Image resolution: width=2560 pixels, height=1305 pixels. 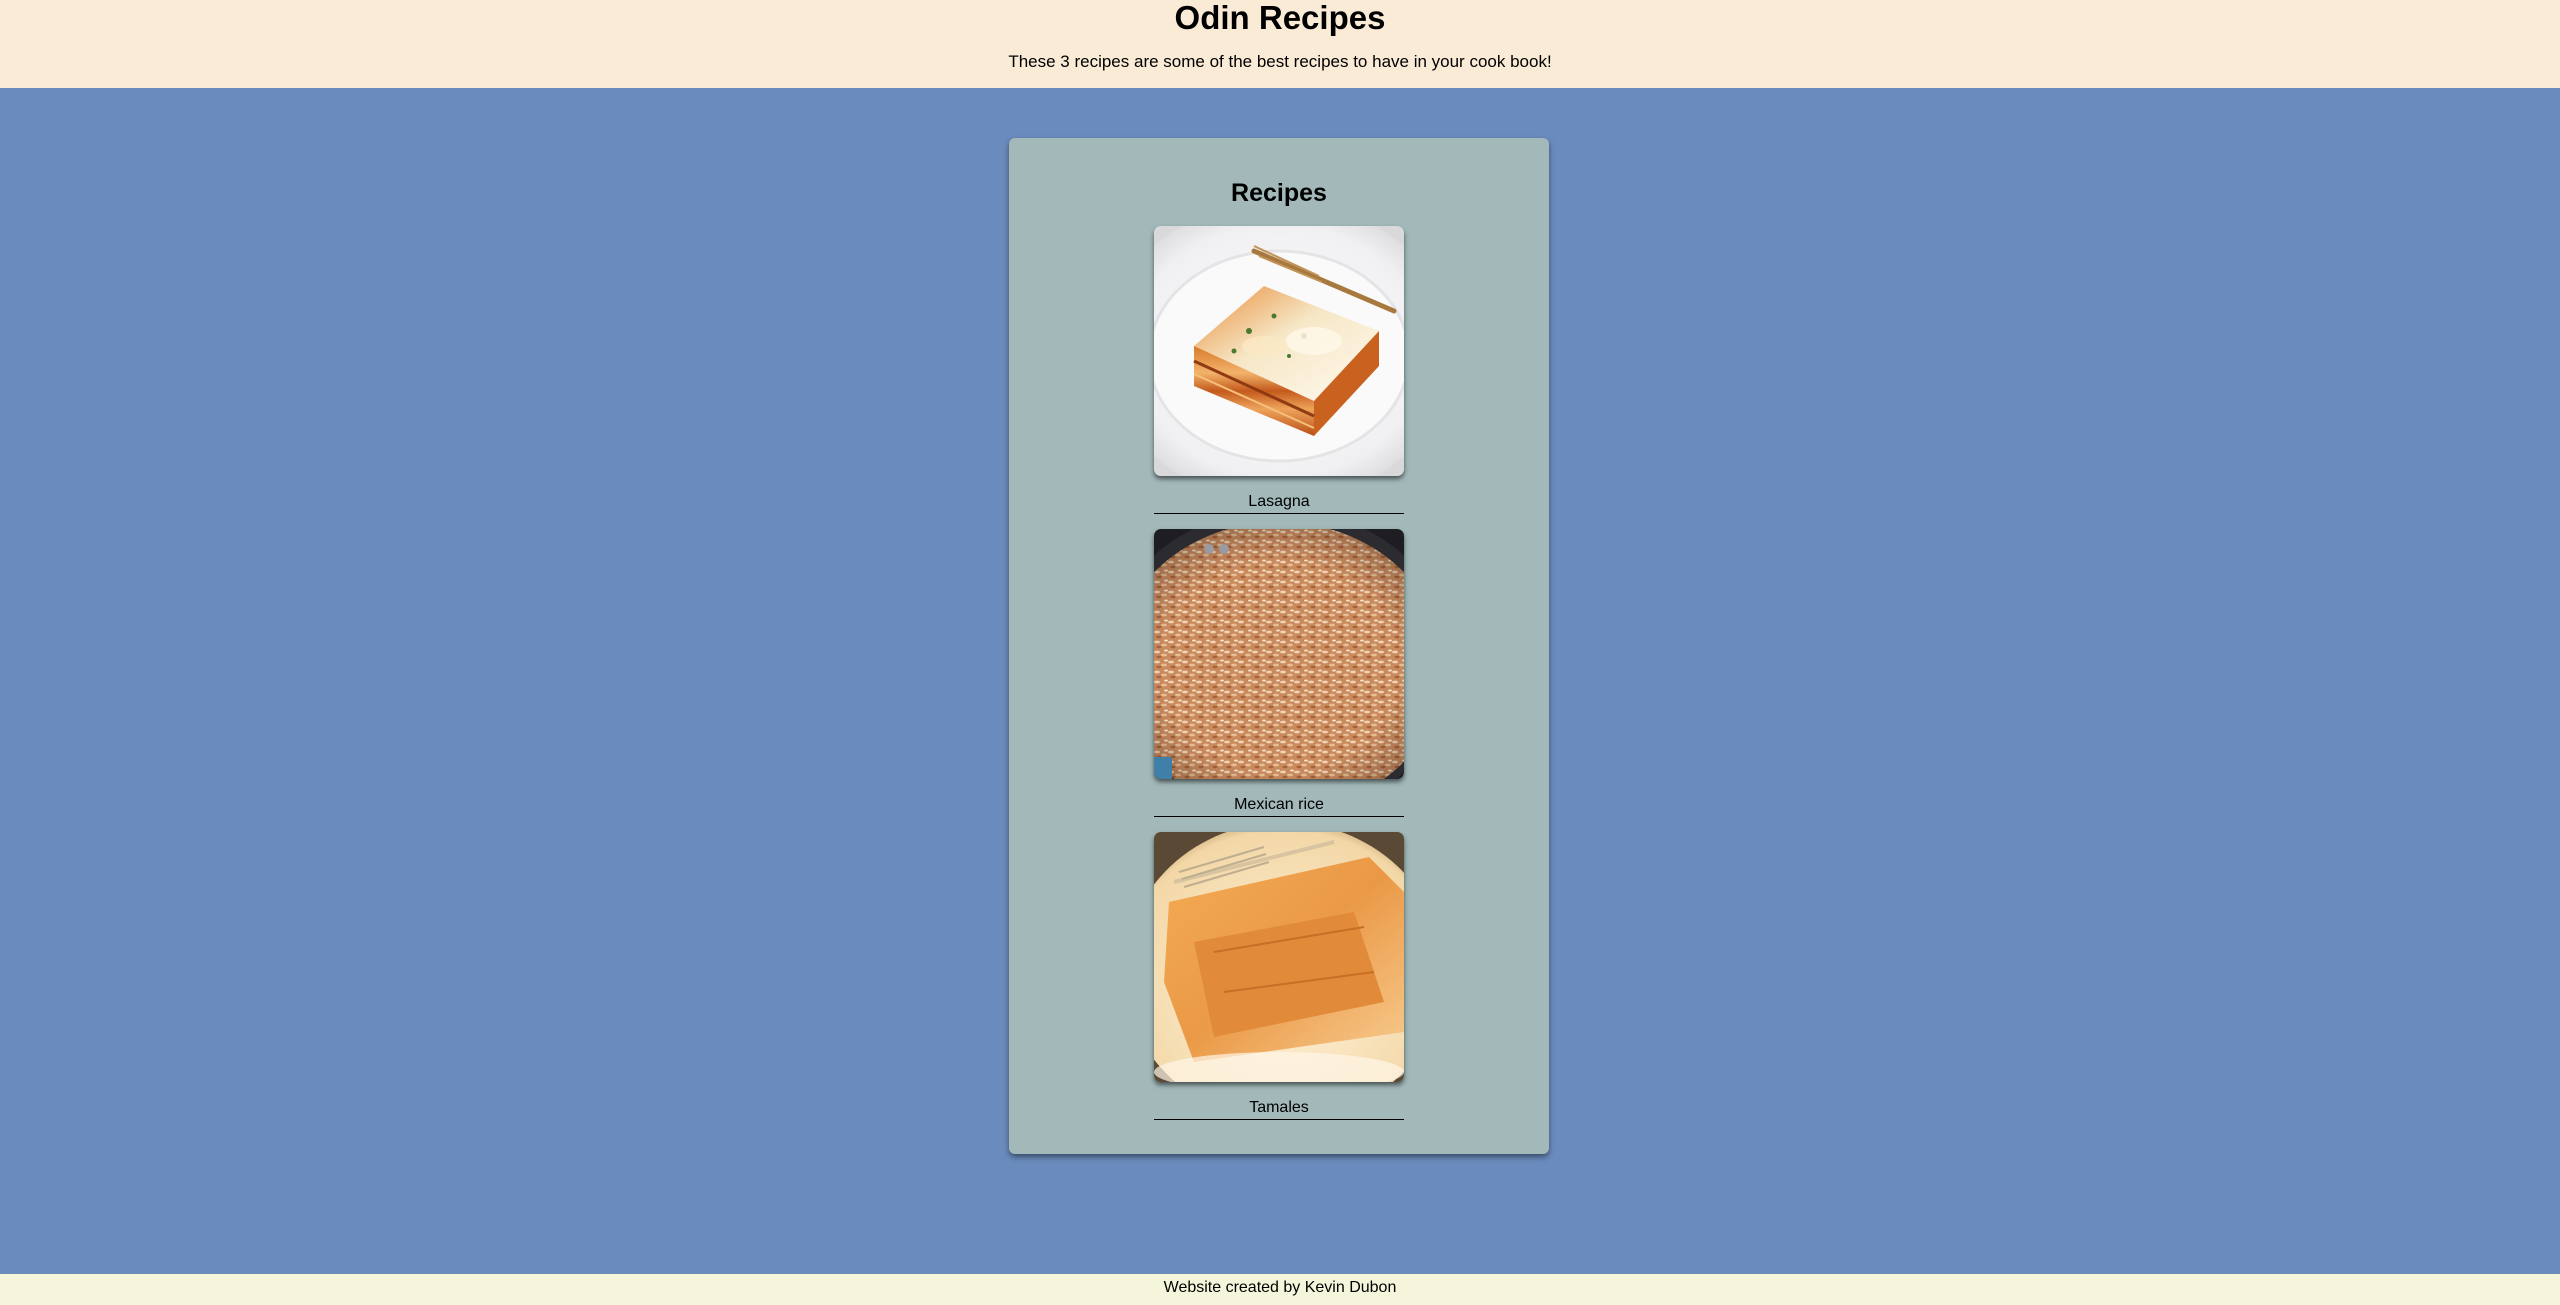 I want to click on recipe-item-tamales: Tamales, so click(x=1279, y=976).